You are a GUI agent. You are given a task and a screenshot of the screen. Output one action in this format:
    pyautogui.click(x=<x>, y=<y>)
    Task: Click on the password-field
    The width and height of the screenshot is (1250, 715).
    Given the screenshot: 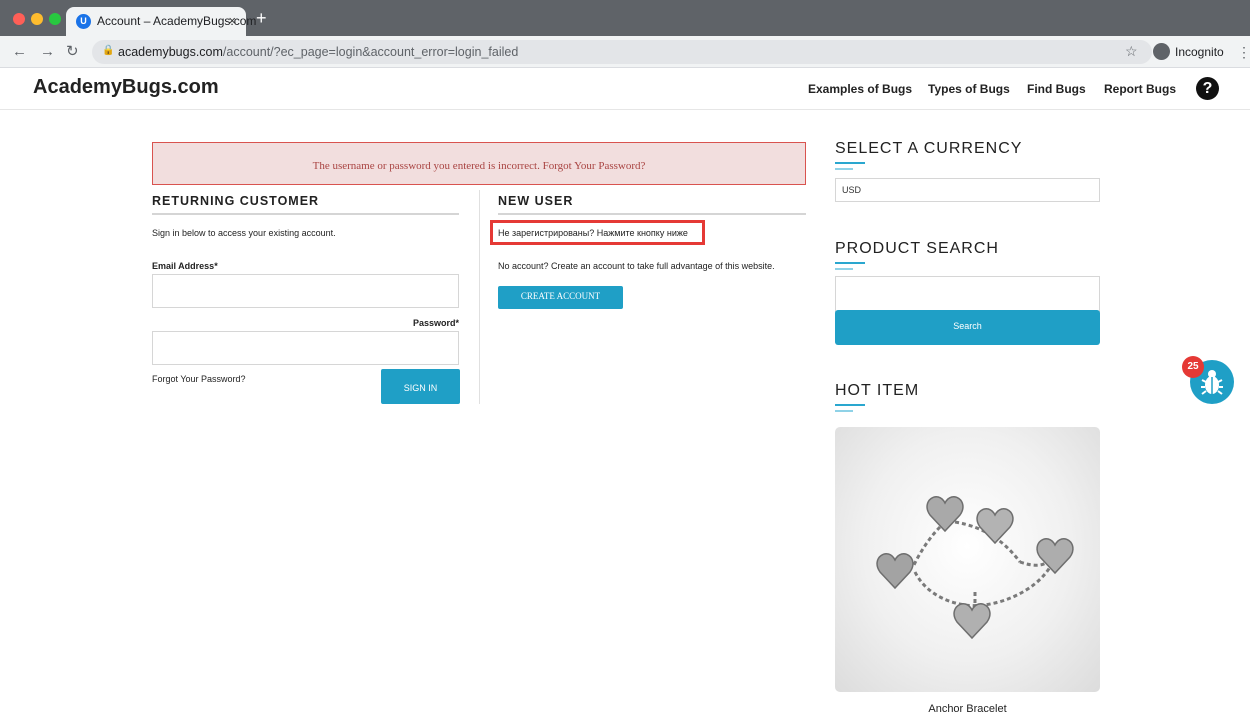 What is the action you would take?
    pyautogui.click(x=305, y=348)
    